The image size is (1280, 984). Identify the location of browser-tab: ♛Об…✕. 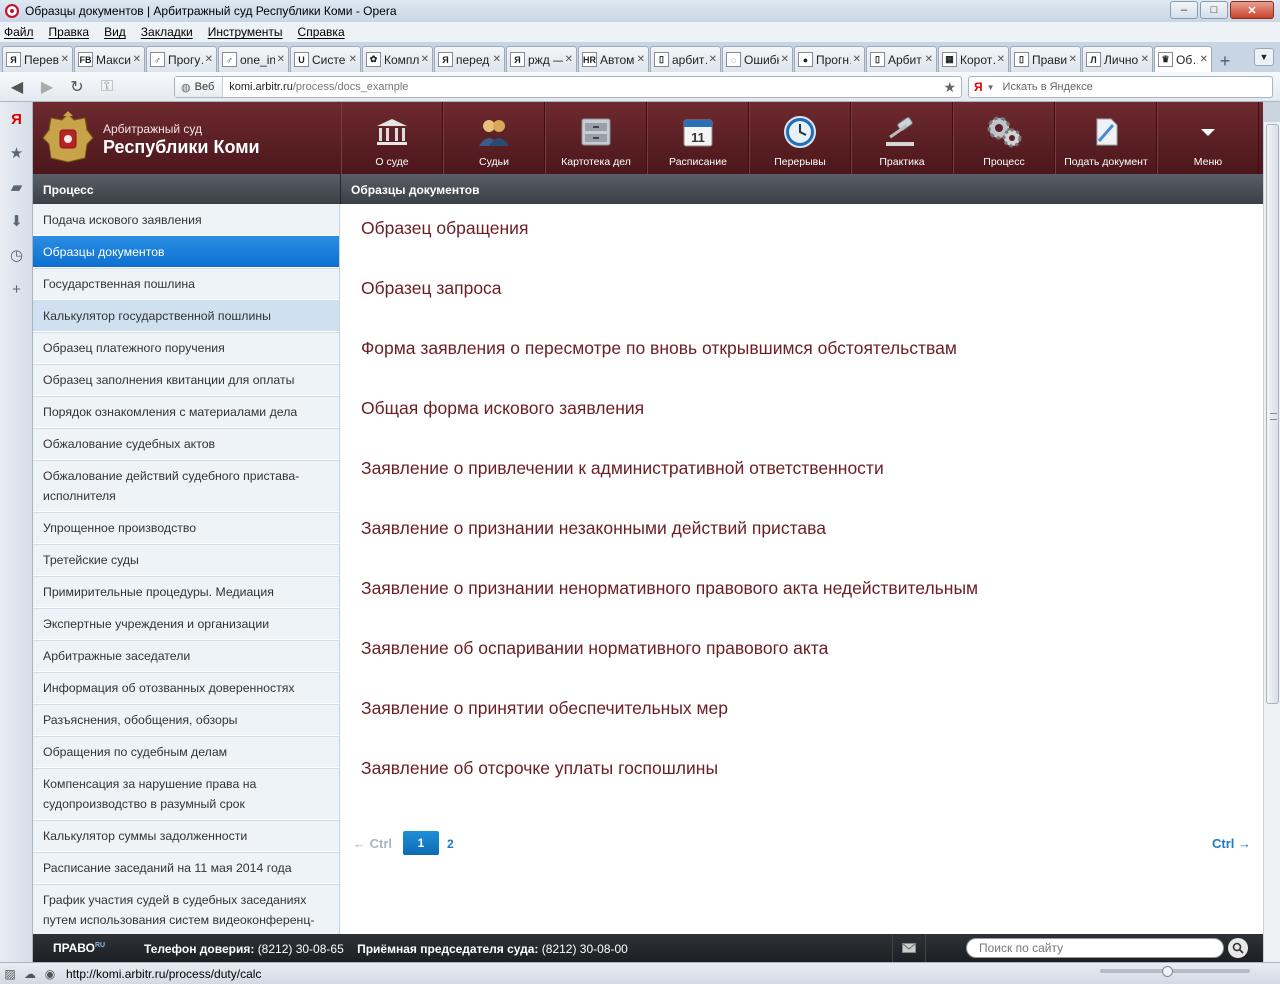
(1183, 59).